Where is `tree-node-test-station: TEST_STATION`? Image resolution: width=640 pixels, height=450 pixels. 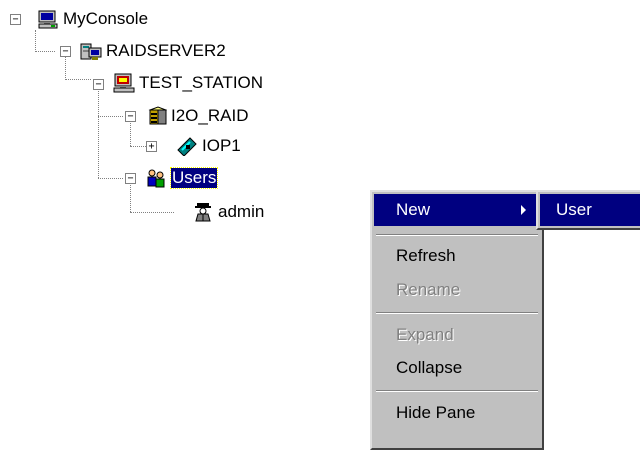 tree-node-test-station: TEST_STATION is located at coordinates (188, 83).